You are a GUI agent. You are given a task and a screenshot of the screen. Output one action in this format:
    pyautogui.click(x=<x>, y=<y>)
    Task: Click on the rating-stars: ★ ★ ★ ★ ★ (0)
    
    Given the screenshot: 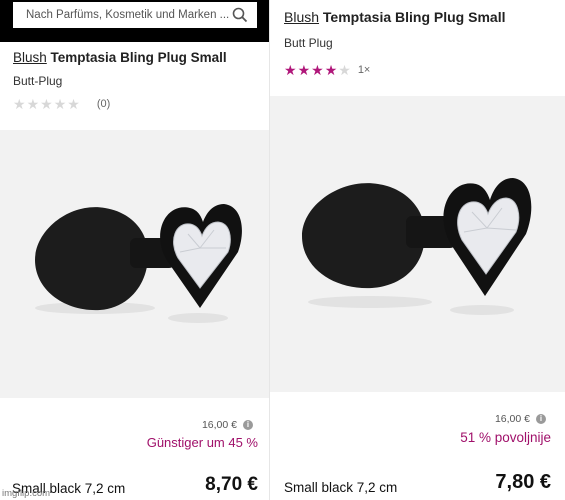 What is the action you would take?
    pyautogui.click(x=61, y=104)
    